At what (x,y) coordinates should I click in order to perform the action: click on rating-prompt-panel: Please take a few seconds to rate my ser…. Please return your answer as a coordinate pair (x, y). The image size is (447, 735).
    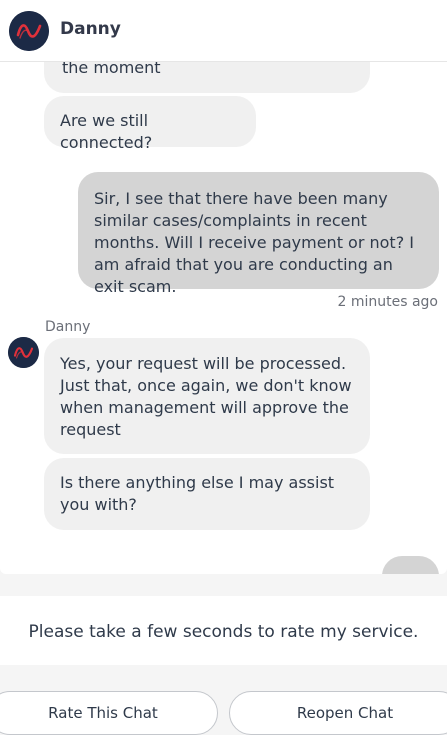
    Looking at the image, I should click on (223, 630).